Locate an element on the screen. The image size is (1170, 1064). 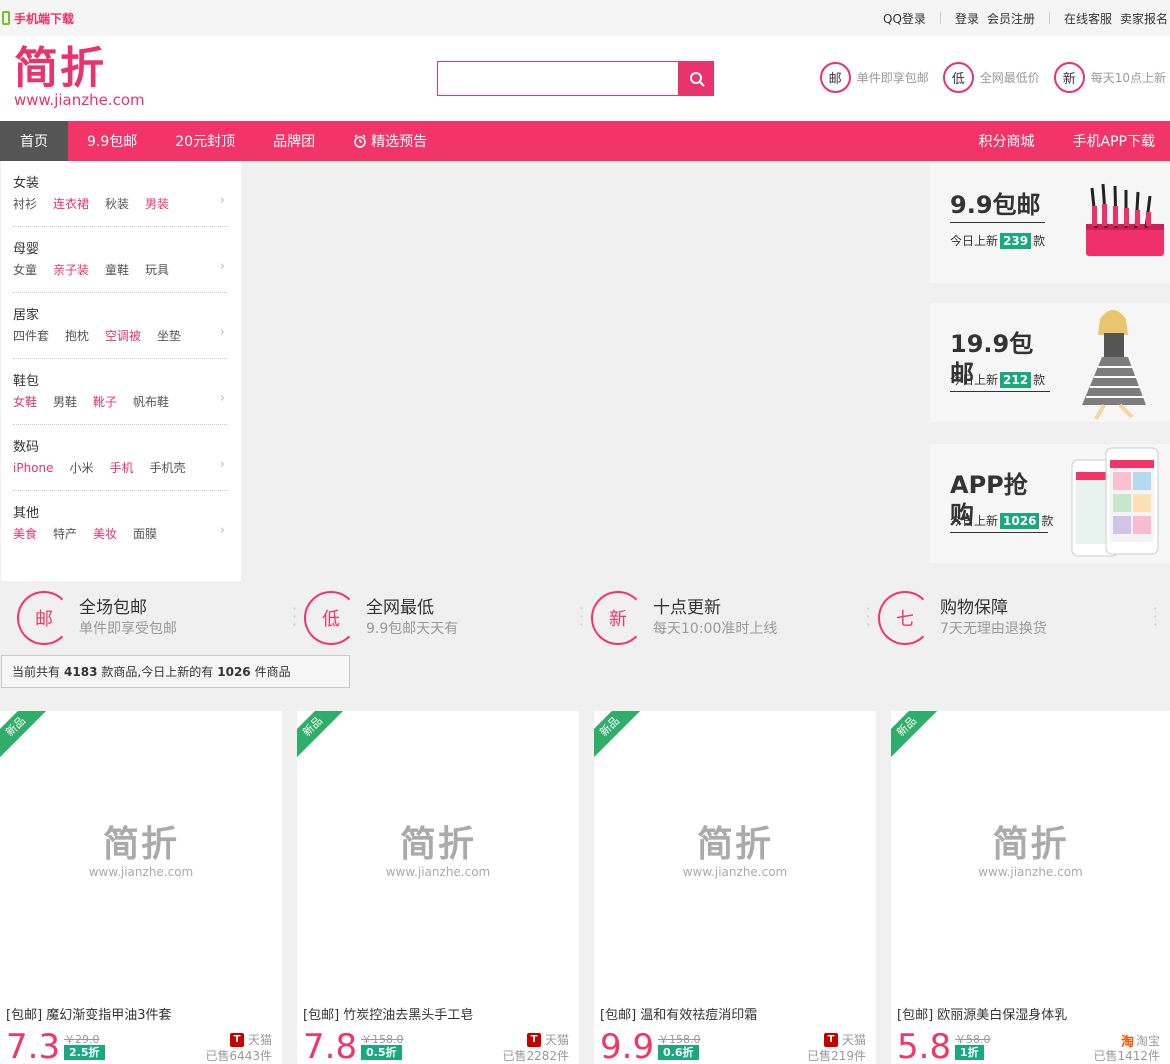
subcategory-link: 秋装 is located at coordinates (117, 204).